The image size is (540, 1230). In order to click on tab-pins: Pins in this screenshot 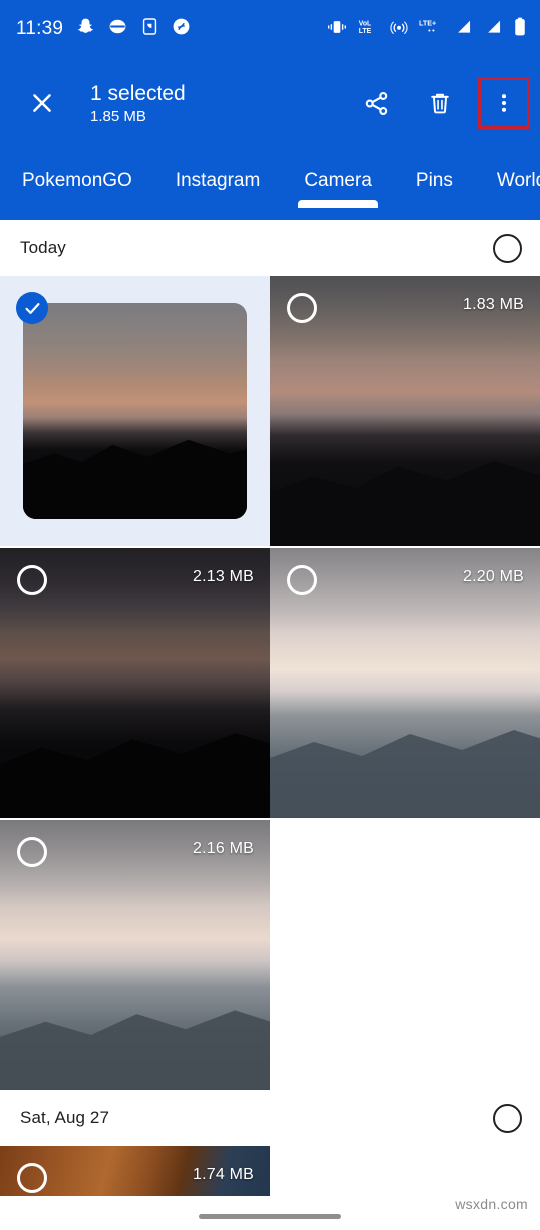, I will do `click(434, 170)`.